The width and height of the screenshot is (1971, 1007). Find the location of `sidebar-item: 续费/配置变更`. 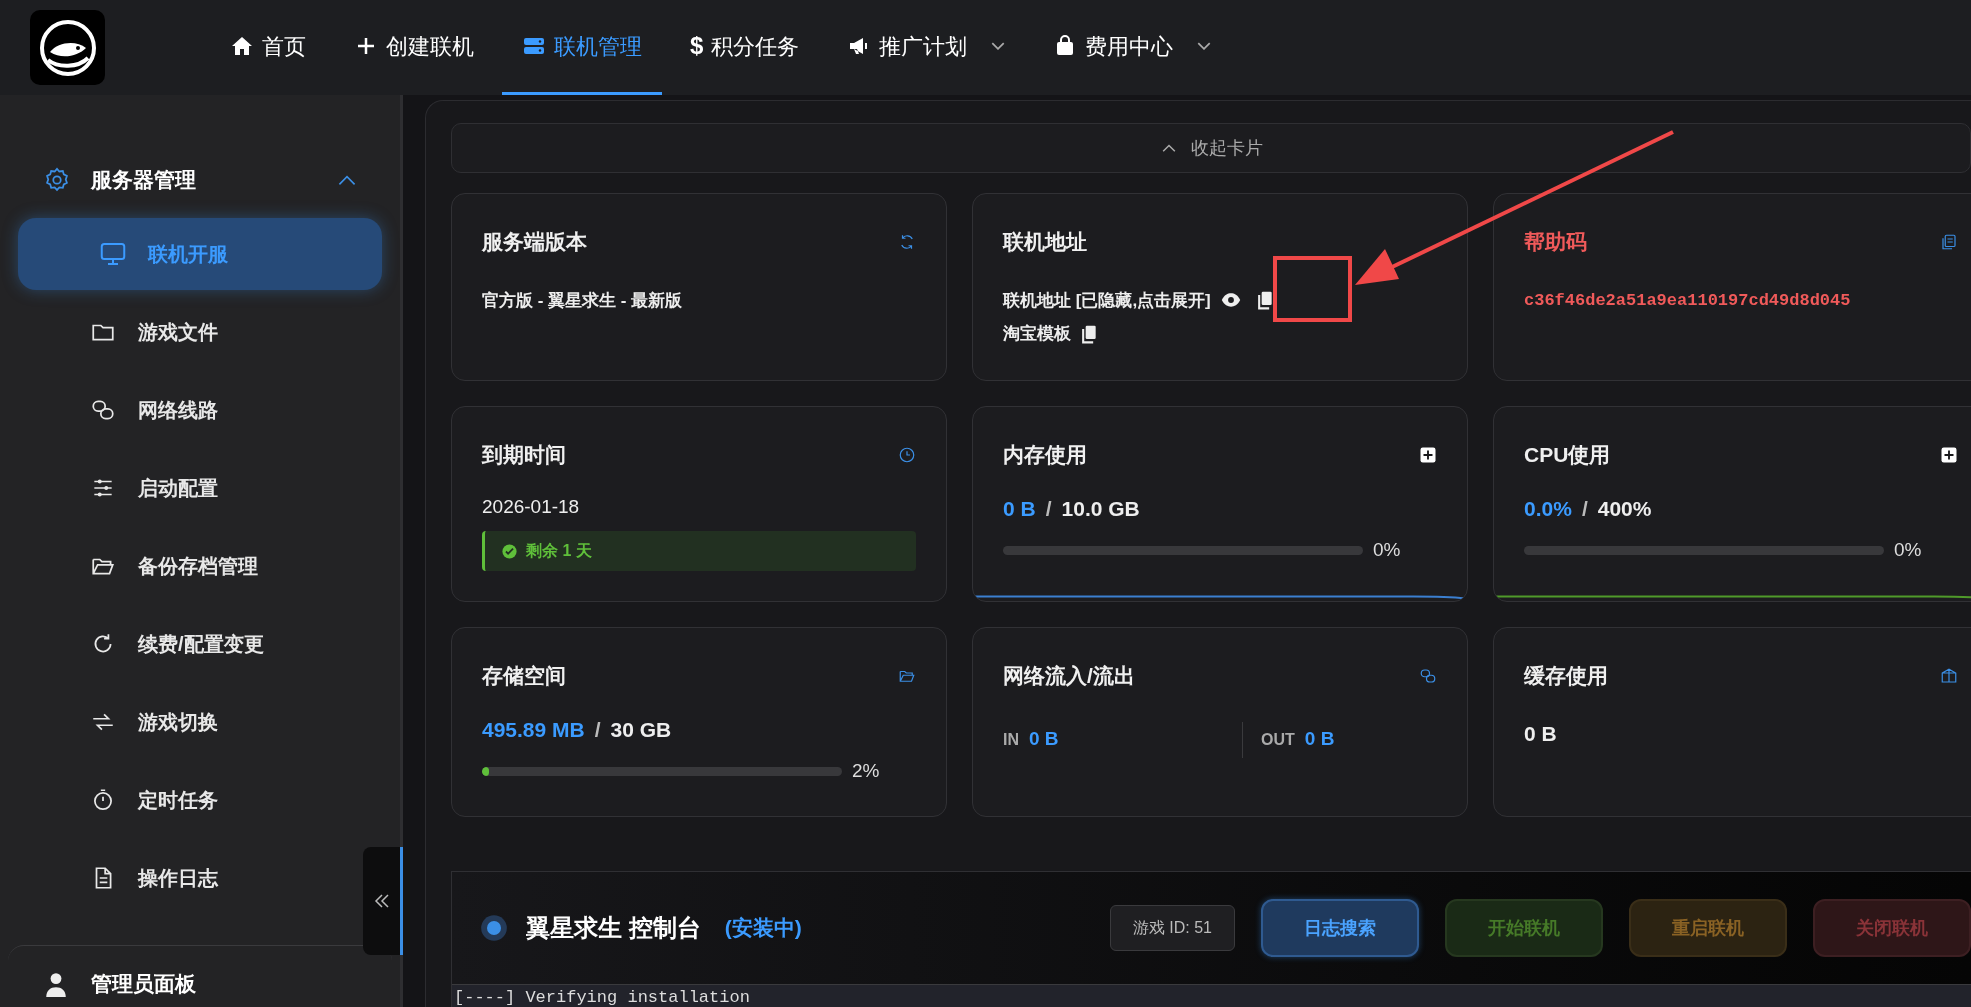

sidebar-item: 续费/配置变更 is located at coordinates (149, 644).